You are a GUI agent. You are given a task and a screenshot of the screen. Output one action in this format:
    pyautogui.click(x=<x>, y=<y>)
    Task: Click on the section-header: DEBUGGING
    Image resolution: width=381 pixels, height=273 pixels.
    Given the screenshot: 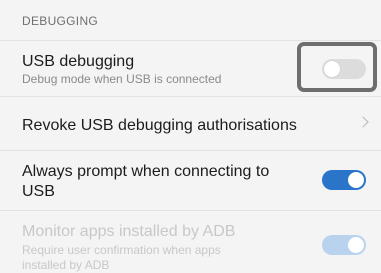 What is the action you would take?
    pyautogui.click(x=60, y=21)
    